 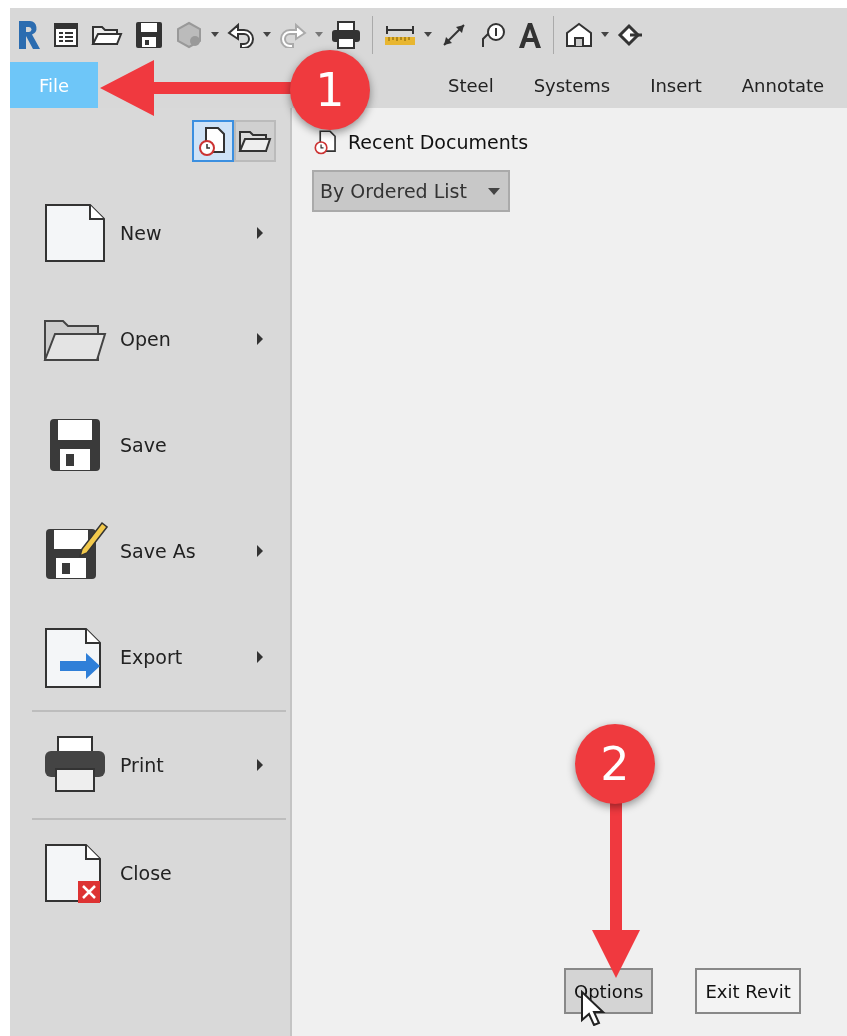 I want to click on undo-icon, so click(x=241, y=35).